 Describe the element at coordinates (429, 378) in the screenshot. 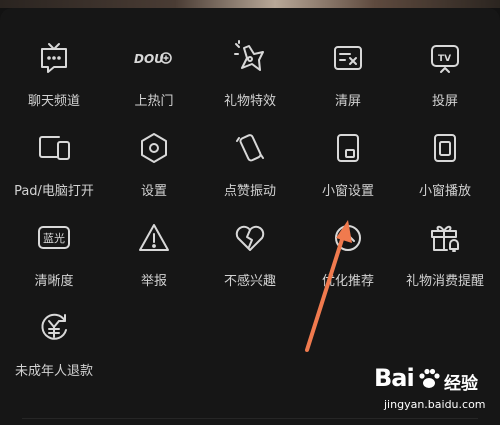

I see `paw-logo-icon` at that location.